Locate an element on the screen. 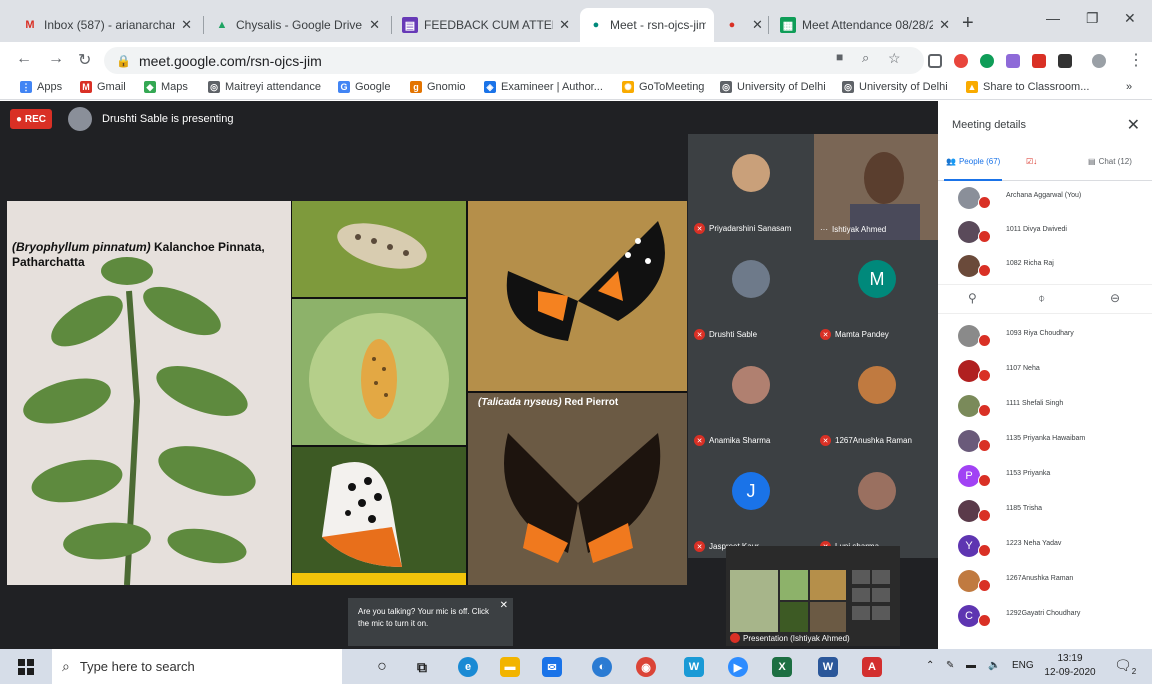  cortana-icon: ○ is located at coordinates (382, 667).